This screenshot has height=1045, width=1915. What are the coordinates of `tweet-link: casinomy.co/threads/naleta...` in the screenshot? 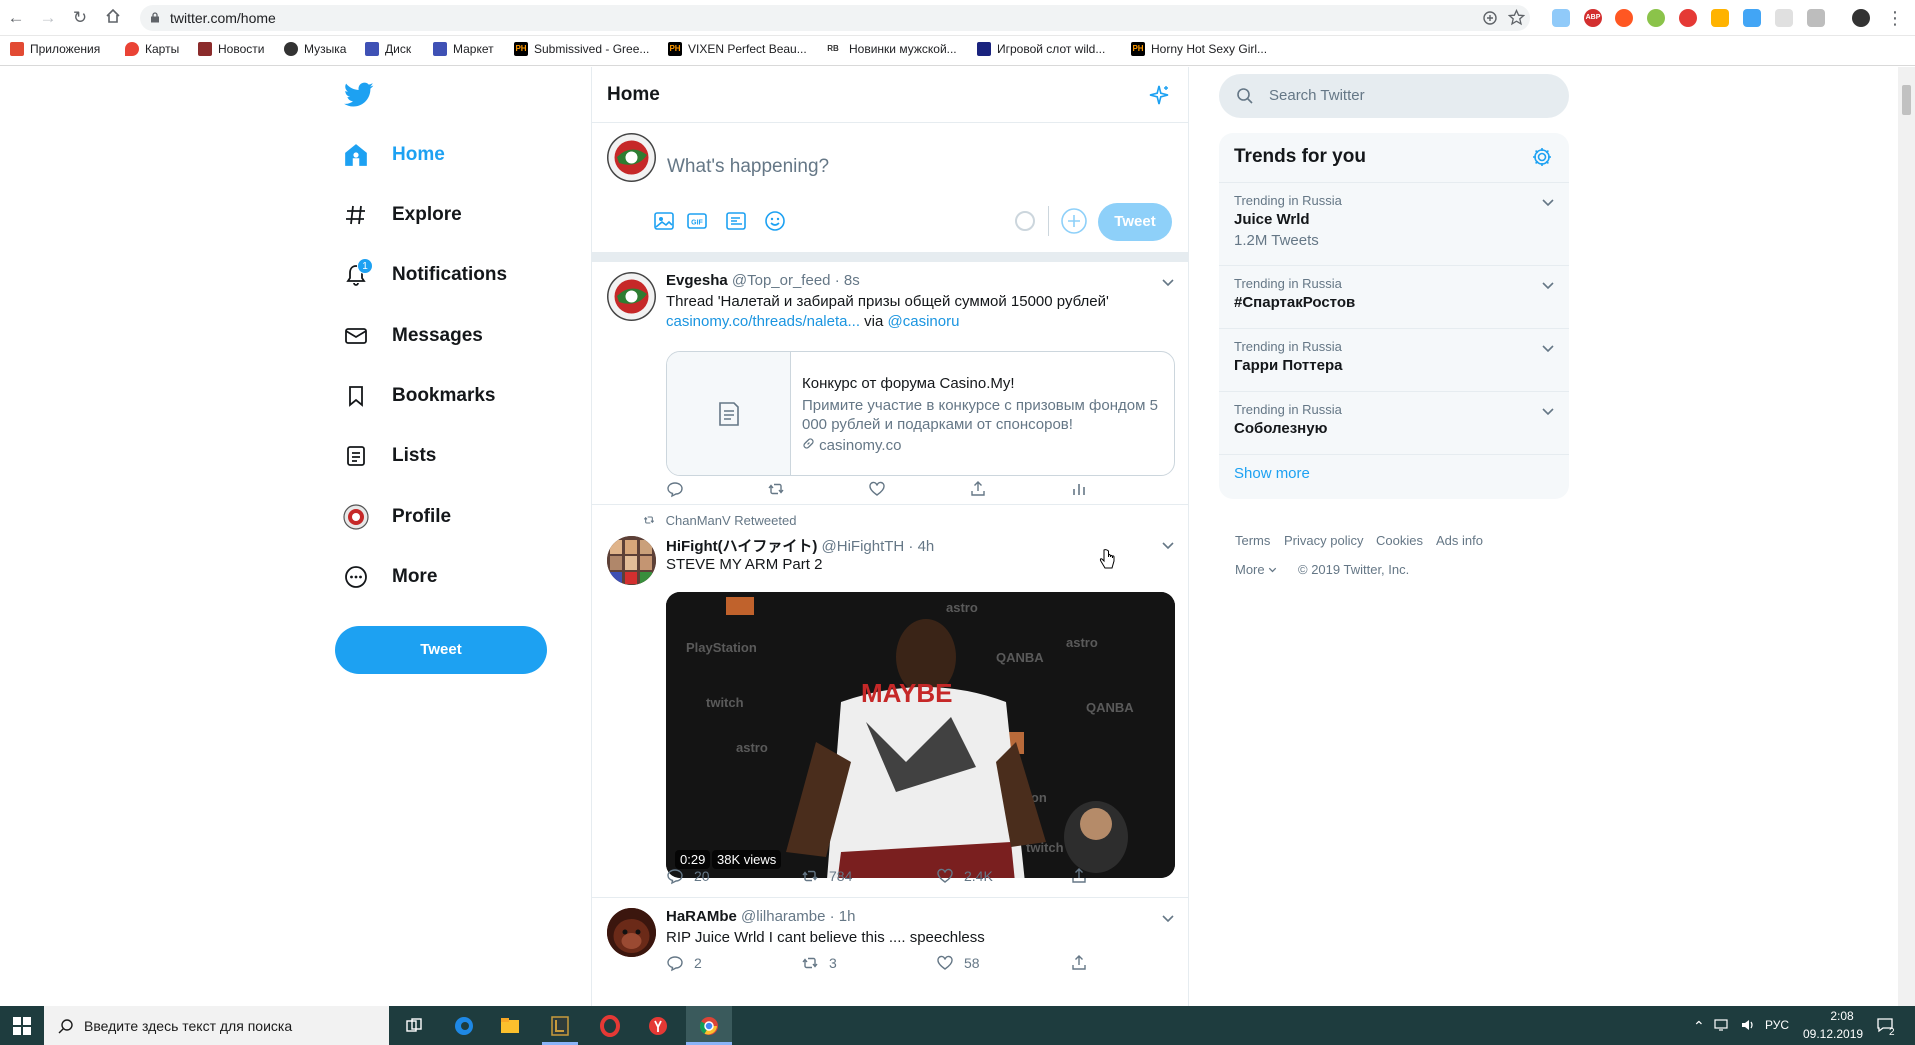 It's located at (763, 321).